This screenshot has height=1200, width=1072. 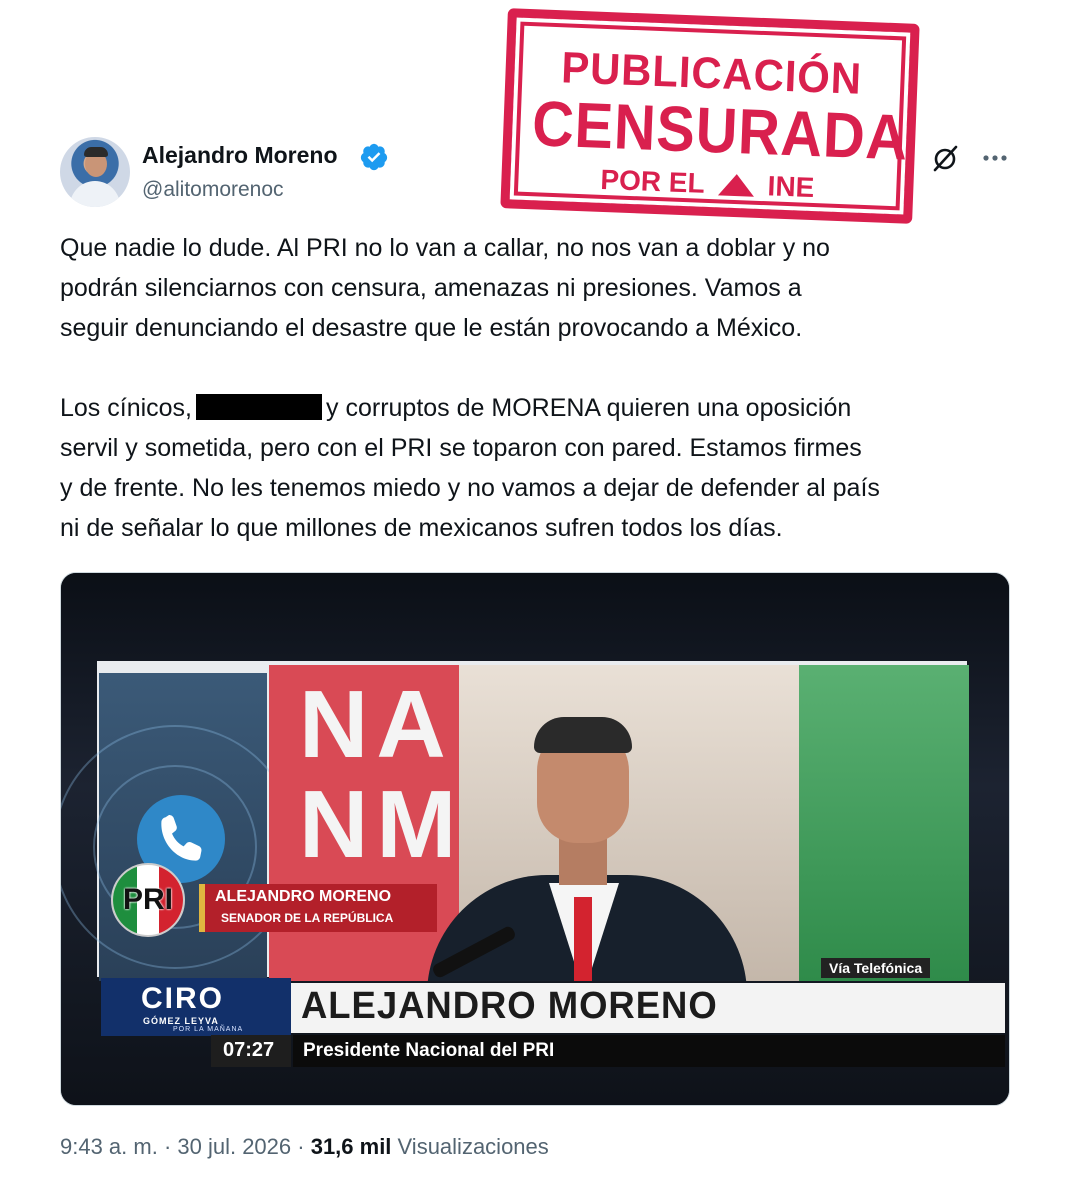 What do you see at coordinates (509, 1006) in the screenshot?
I see `lower-third-name: ALEJANDRO MORENO` at bounding box center [509, 1006].